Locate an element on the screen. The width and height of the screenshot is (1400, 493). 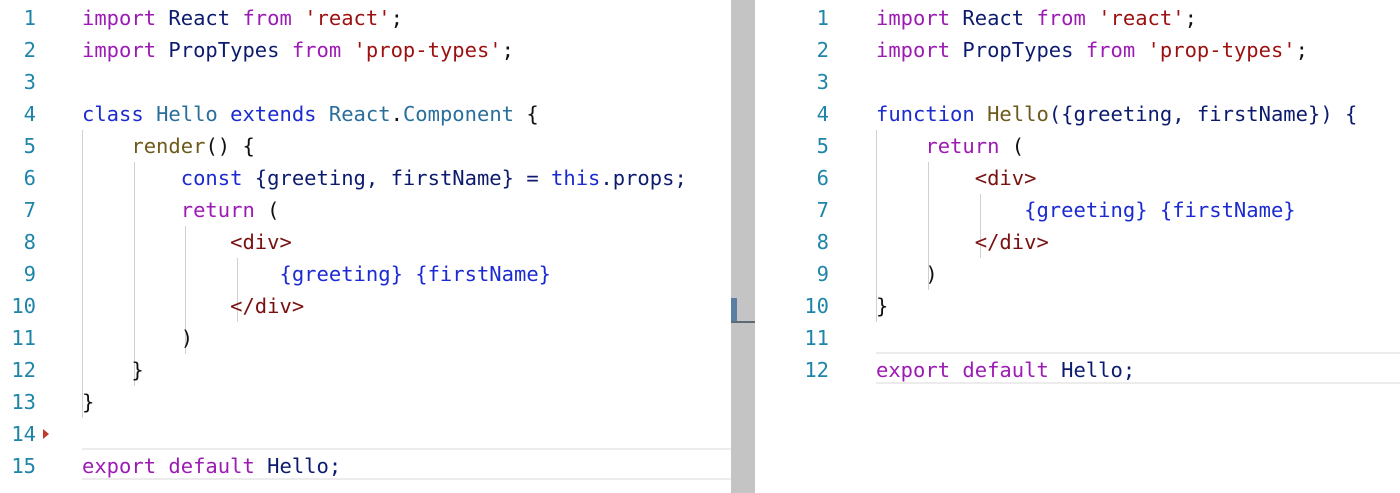
code-line: 5 return ( is located at coordinates (1077, 146).